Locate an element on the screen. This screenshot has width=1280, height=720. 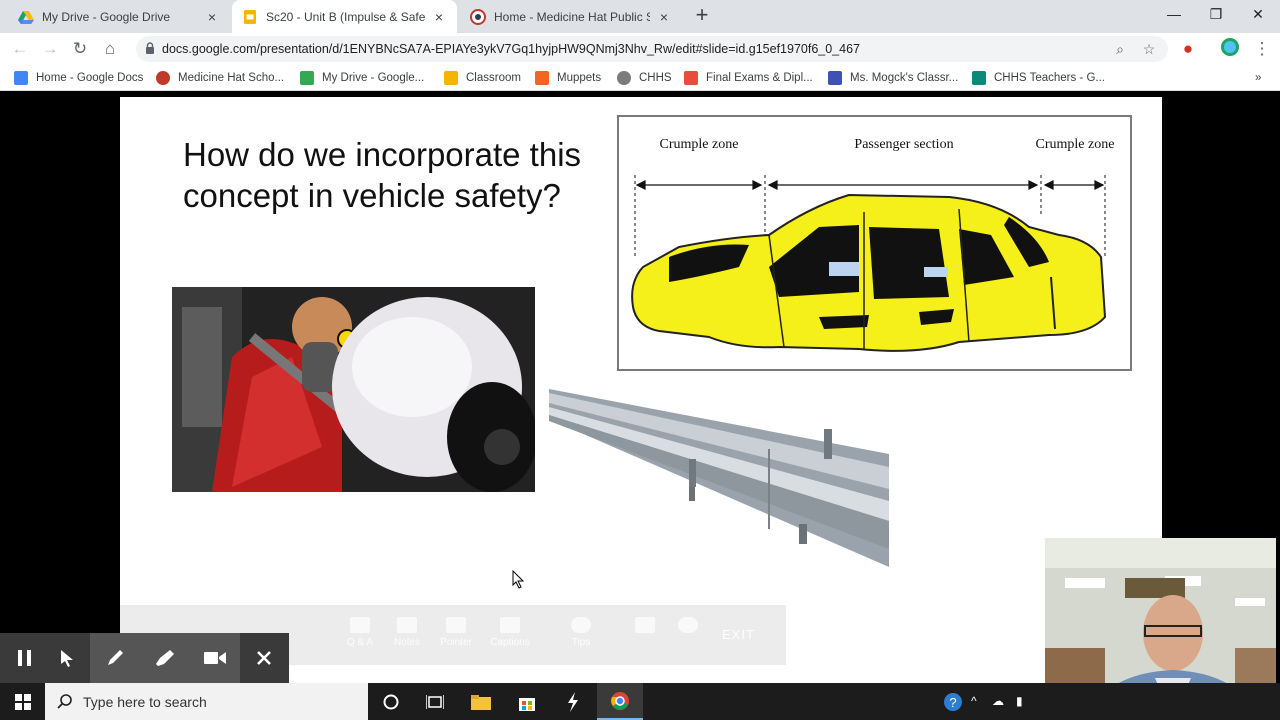
screencast-app-button is located at coordinates (573, 701).